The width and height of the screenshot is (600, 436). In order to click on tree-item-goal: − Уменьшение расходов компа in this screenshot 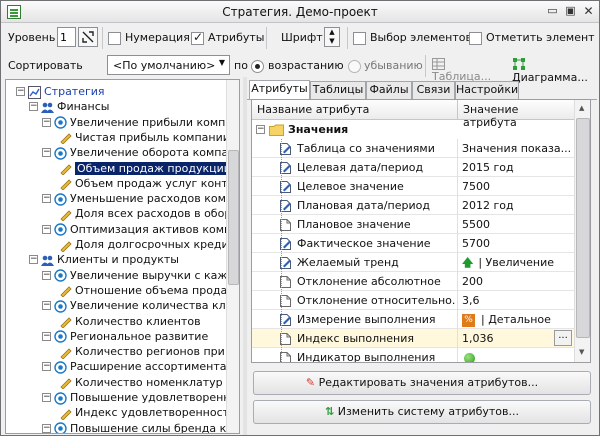, I will do `click(140, 198)`.